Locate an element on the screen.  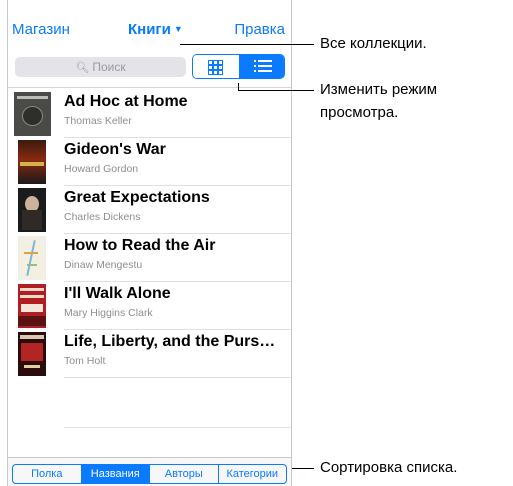
book-row: Great Expectations Charles Dickens is located at coordinates (149, 210).